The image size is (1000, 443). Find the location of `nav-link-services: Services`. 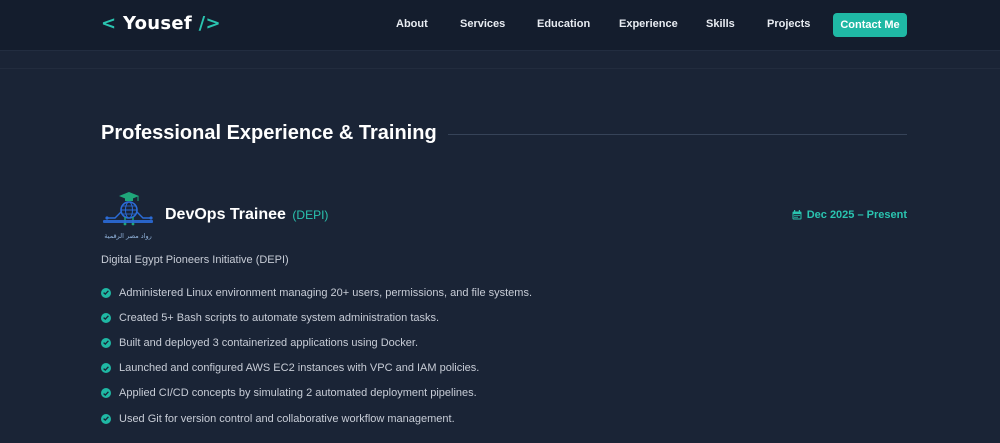

nav-link-services: Services is located at coordinates (482, 24).